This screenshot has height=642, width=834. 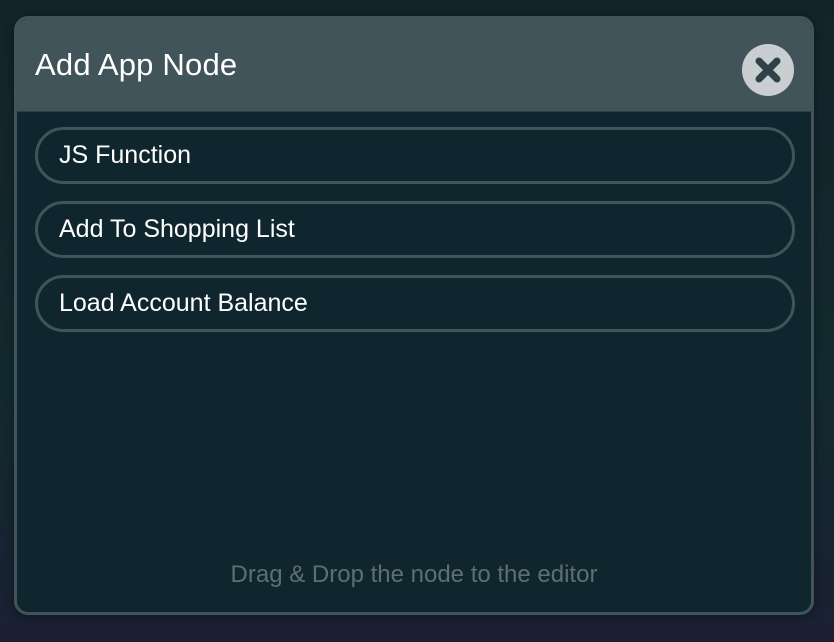 What do you see at coordinates (136, 64) in the screenshot?
I see `dialog-title: Add App Node` at bounding box center [136, 64].